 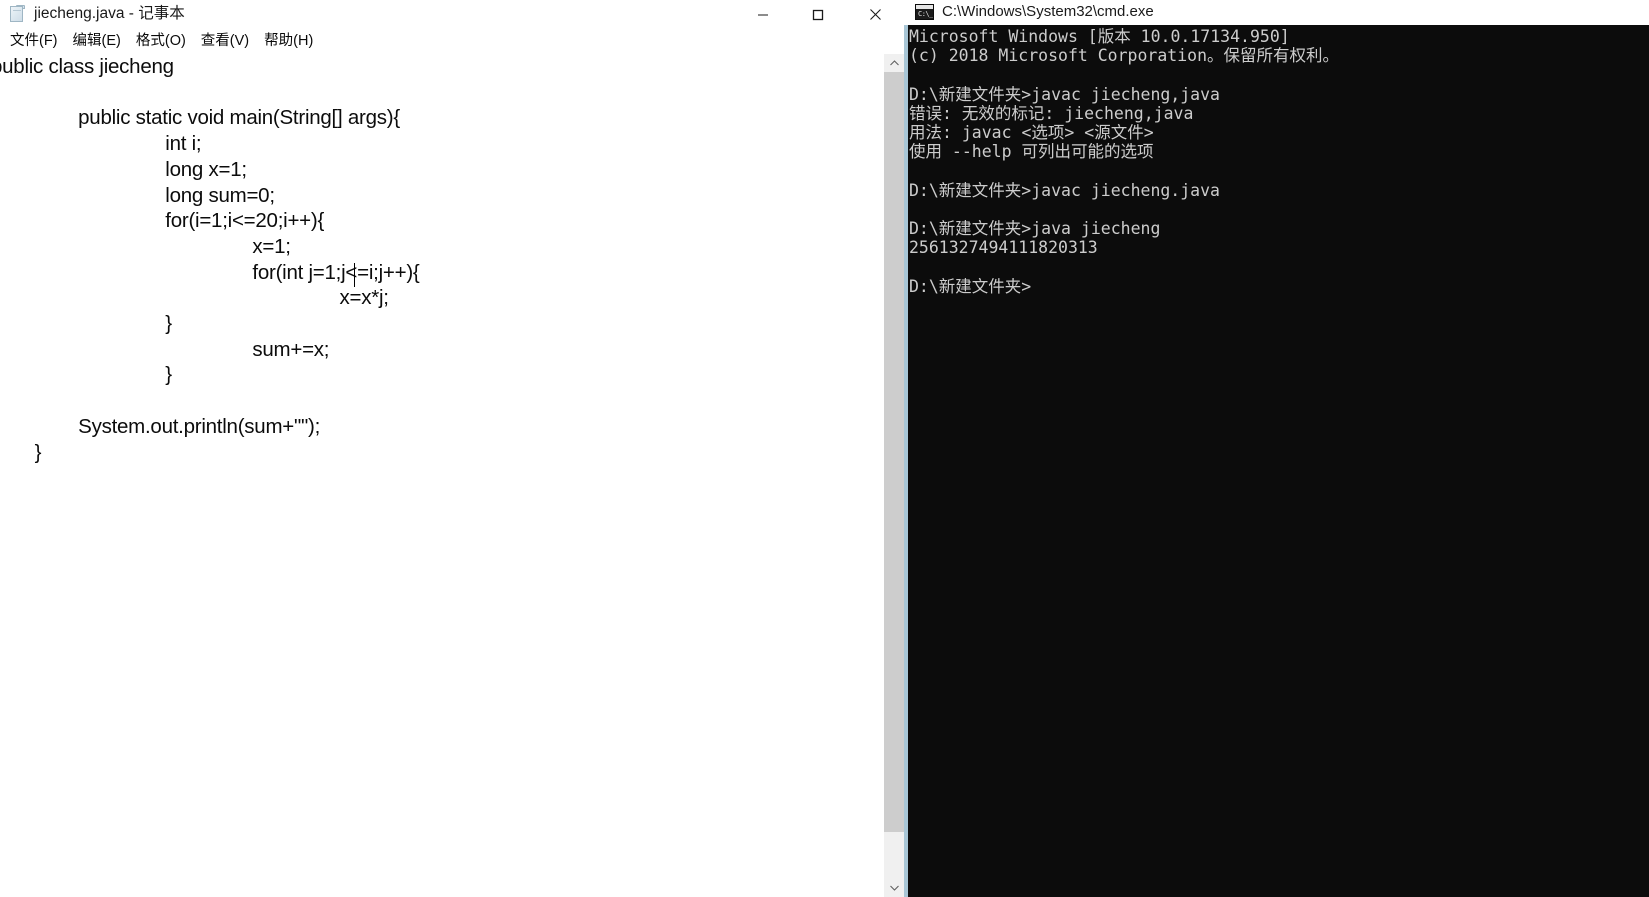 What do you see at coordinates (97, 41) in the screenshot?
I see `menu-edit: 编辑(E)` at bounding box center [97, 41].